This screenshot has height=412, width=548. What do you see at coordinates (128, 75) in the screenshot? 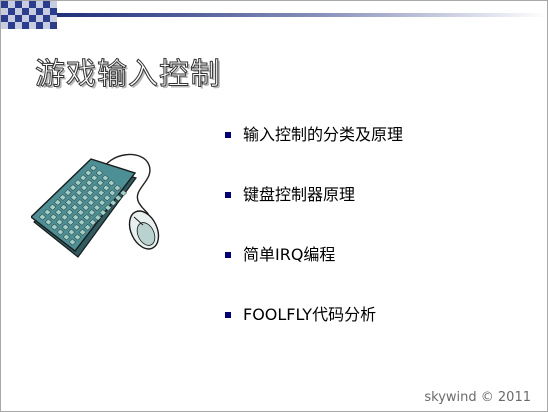
I see `slide-title: 游戏输入控制` at bounding box center [128, 75].